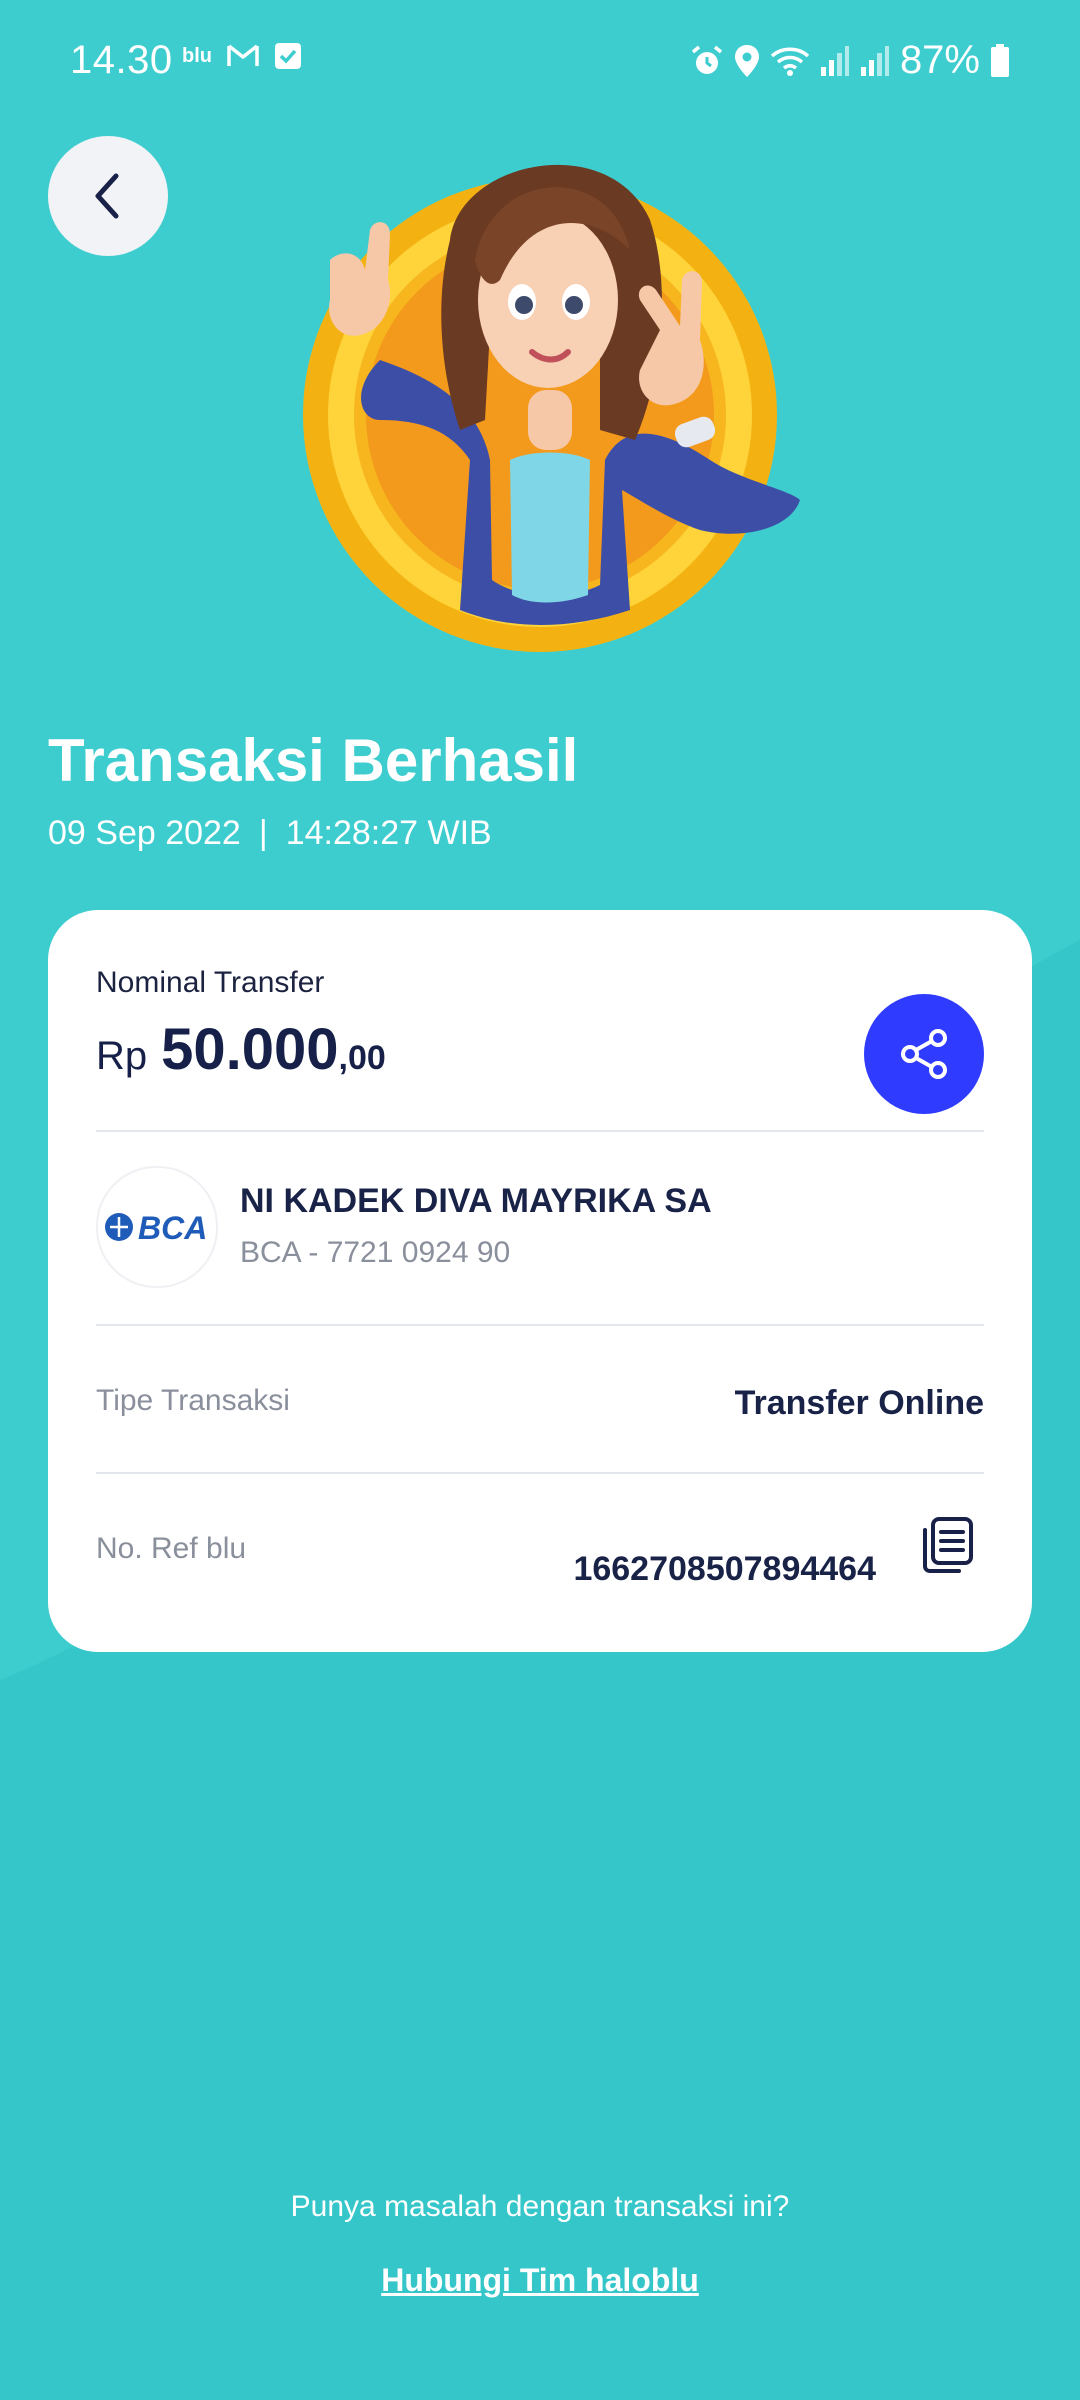  What do you see at coordinates (834, 60) in the screenshot?
I see `signal-icon` at bounding box center [834, 60].